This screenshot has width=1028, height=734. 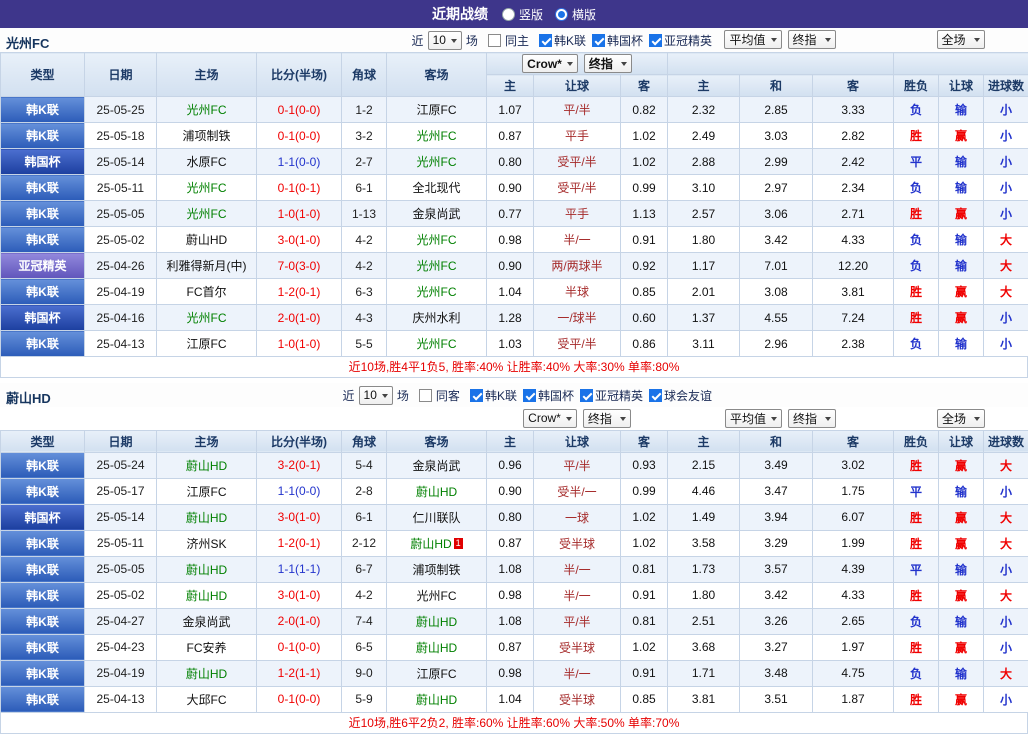 What do you see at coordinates (364, 110) in the screenshot?
I see `corner-cell: 1-2` at bounding box center [364, 110].